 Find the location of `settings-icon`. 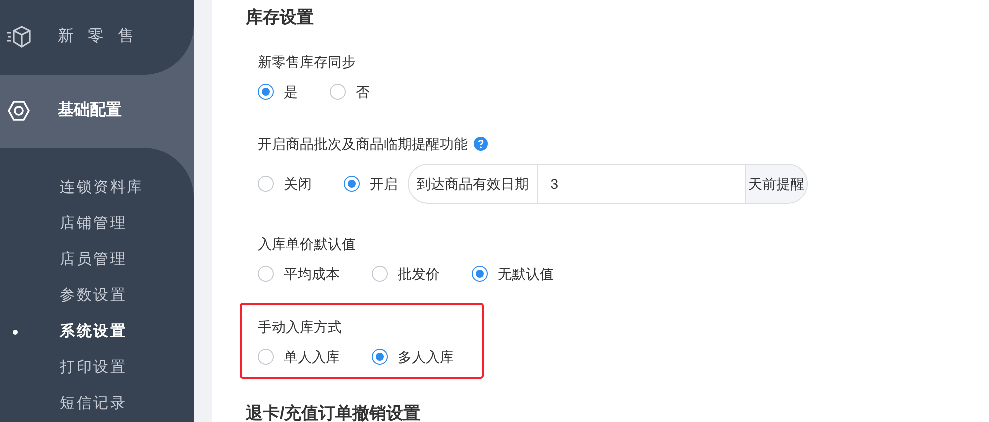

settings-icon is located at coordinates (19, 111).